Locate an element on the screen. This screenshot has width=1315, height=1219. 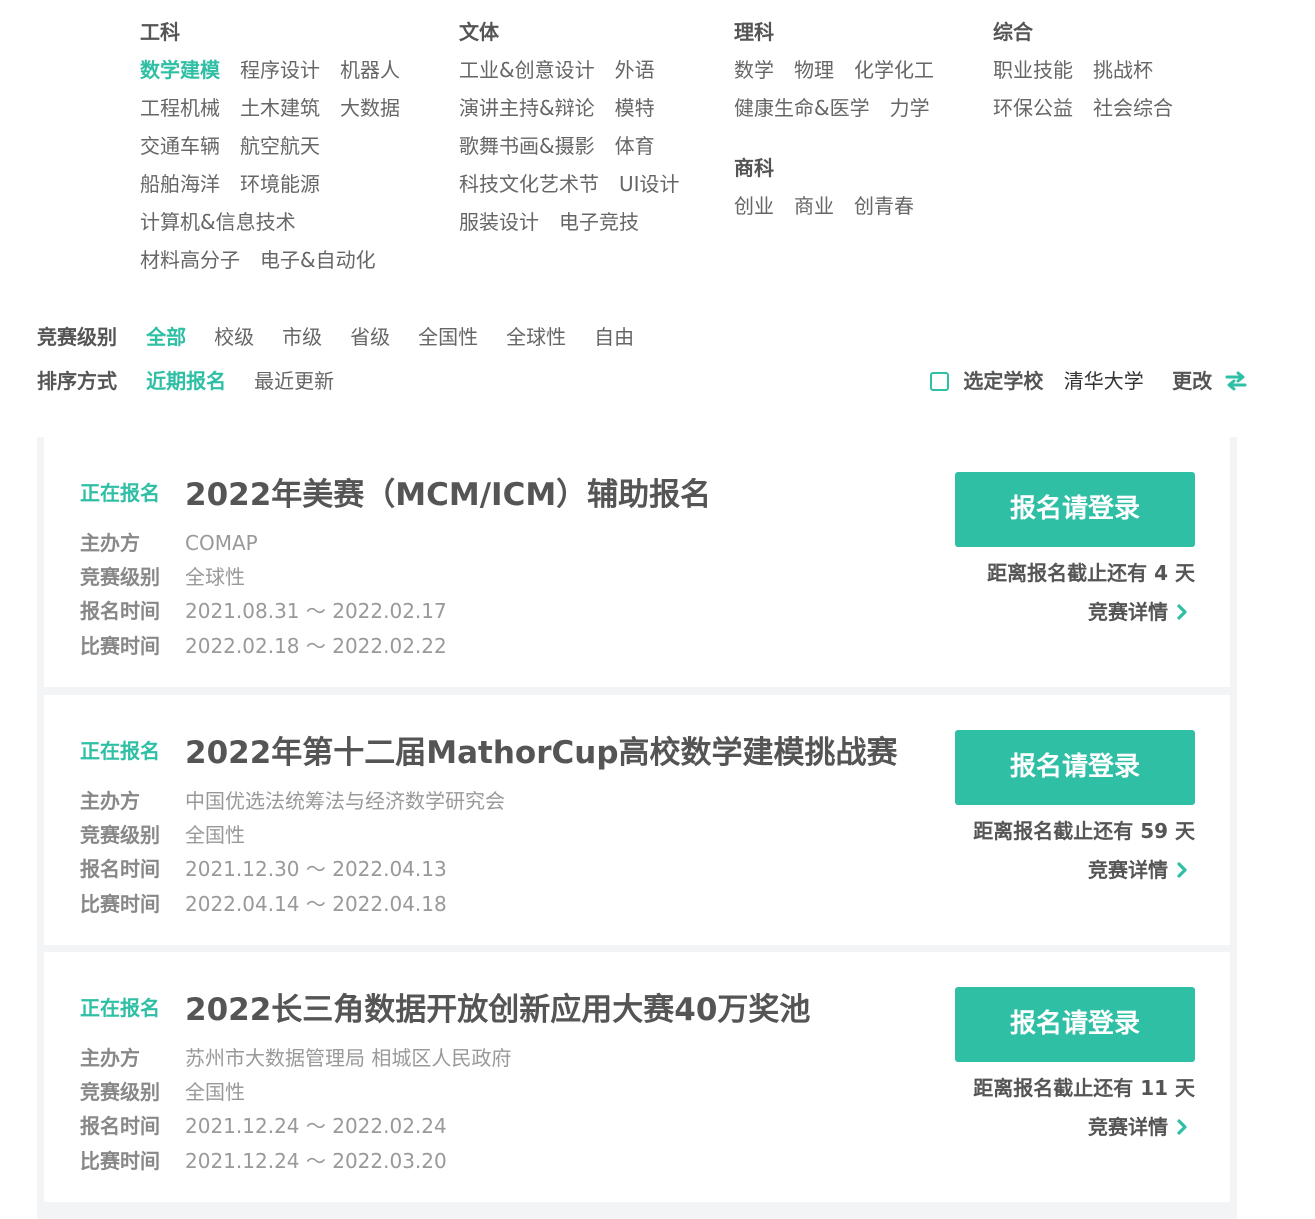
sort-filter-options: 近期报名 最近更新 is located at coordinates (254, 381).